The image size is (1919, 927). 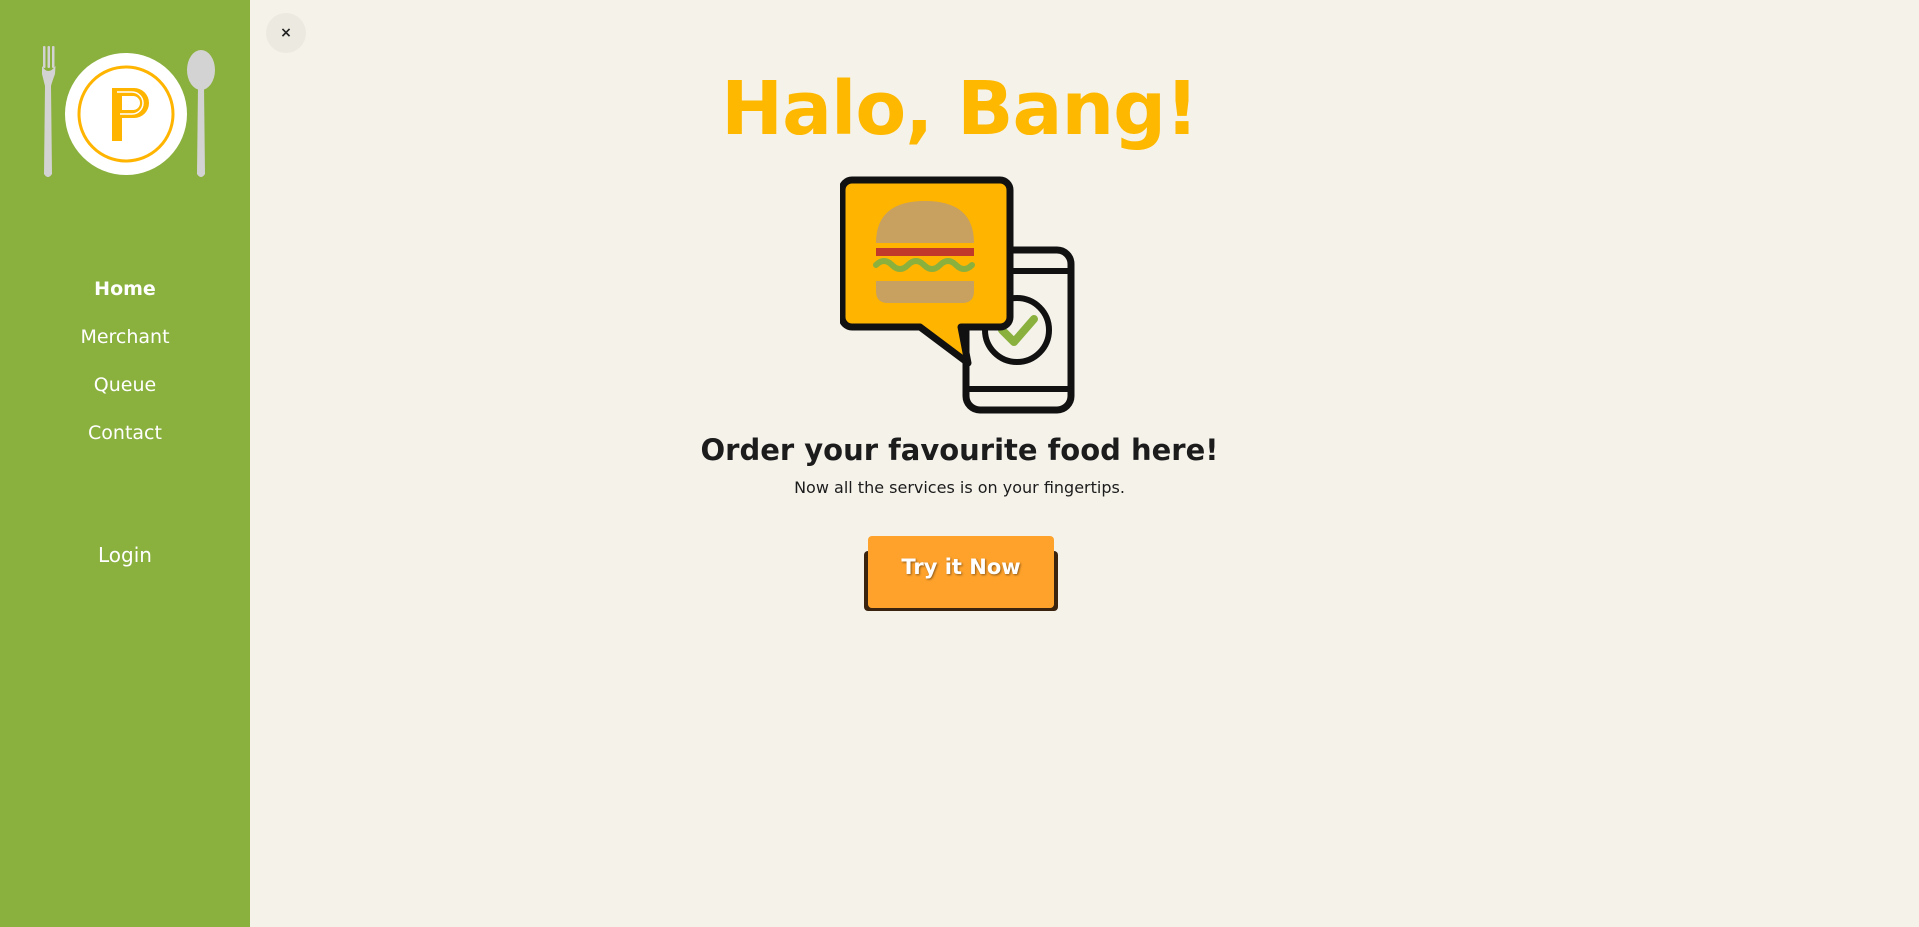 I want to click on login-link: Login, so click(x=125, y=555).